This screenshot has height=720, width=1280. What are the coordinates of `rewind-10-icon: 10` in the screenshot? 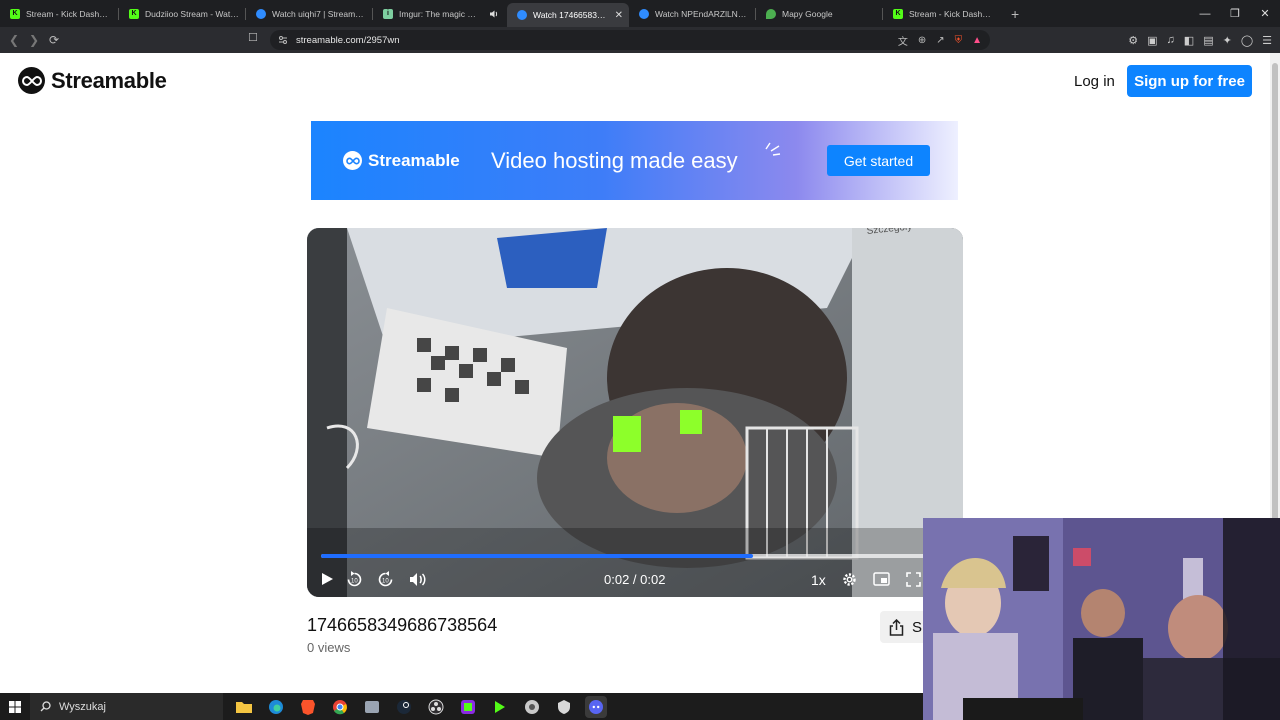 It's located at (354, 579).